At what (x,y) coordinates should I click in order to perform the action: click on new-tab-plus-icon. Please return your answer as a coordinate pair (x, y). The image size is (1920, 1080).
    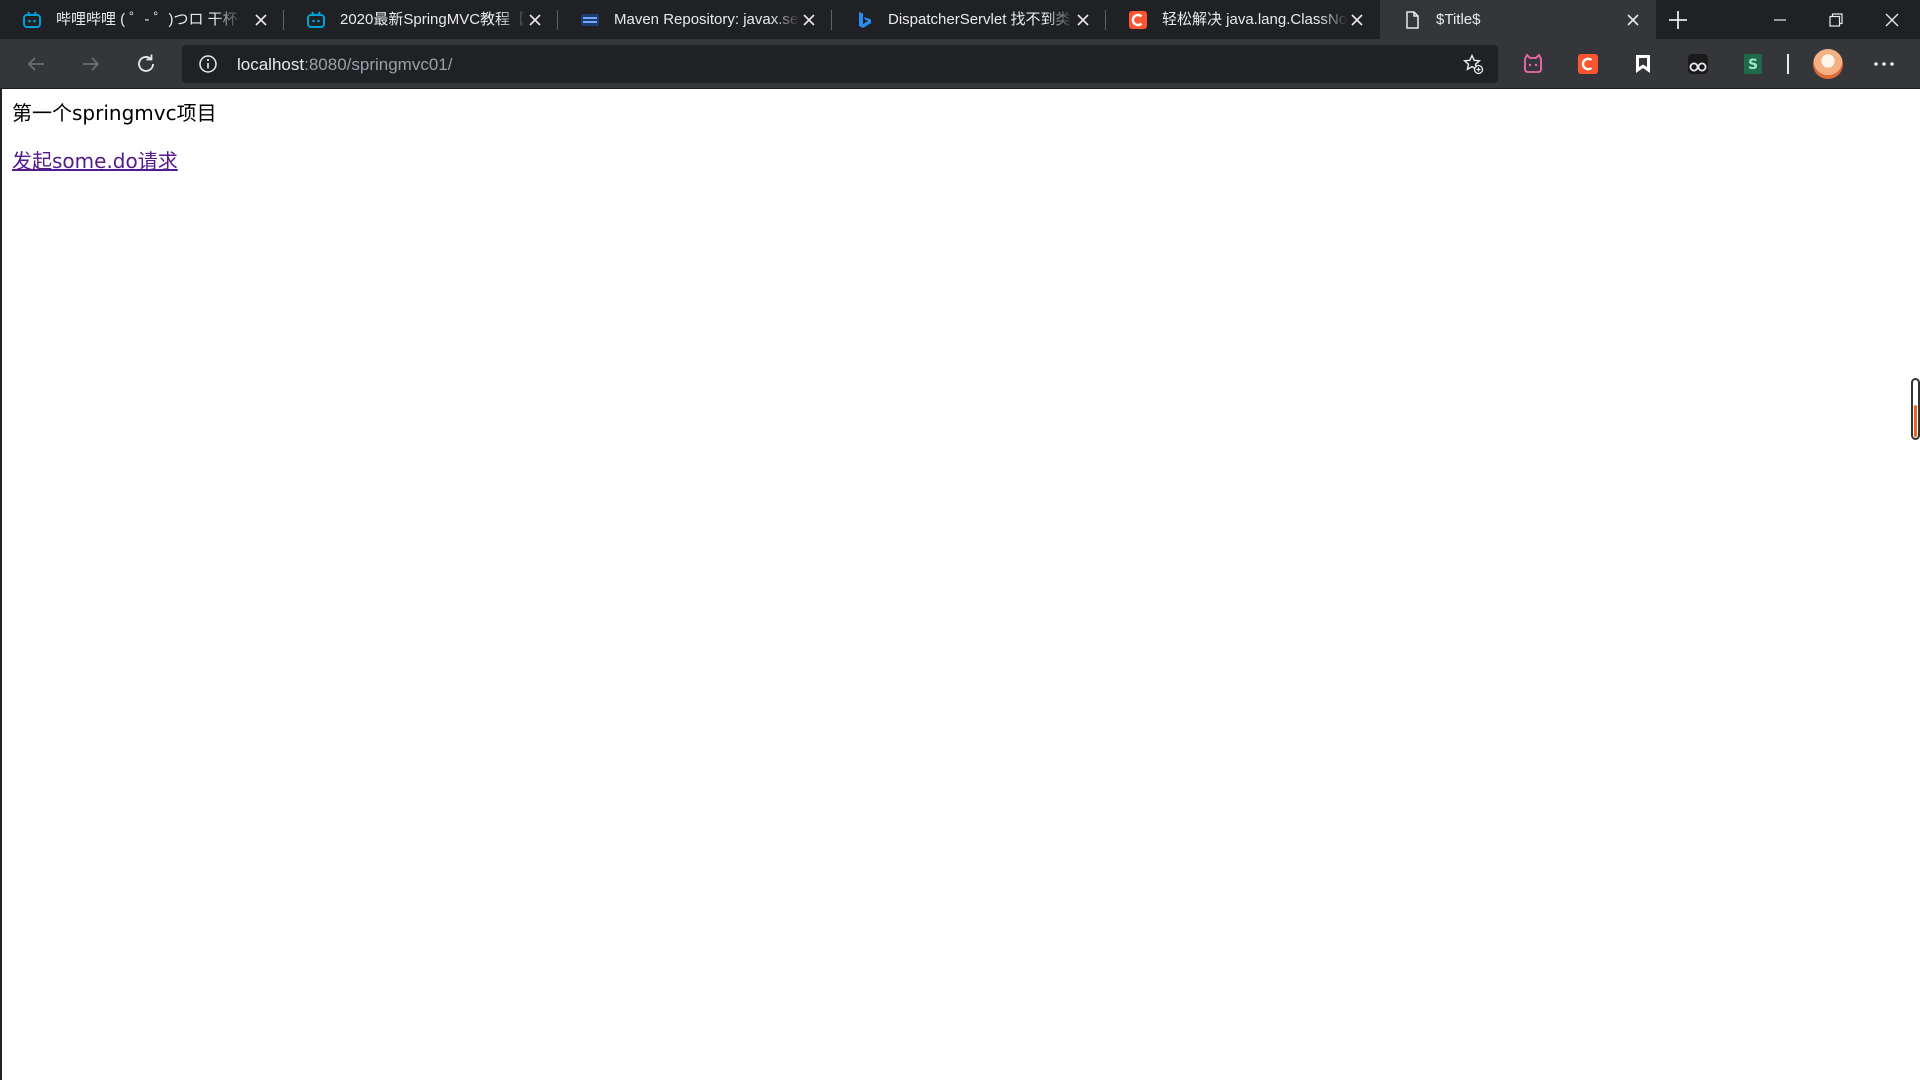
    Looking at the image, I should click on (1678, 20).